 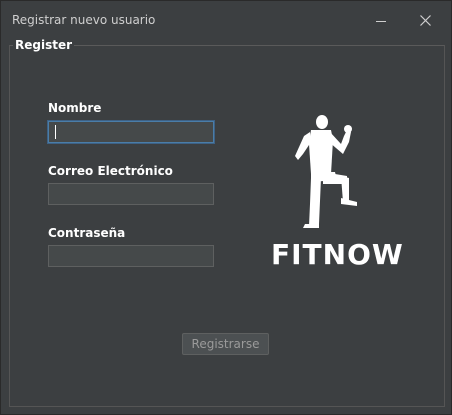 What do you see at coordinates (326, 171) in the screenshot?
I see `runner-figure-icon` at bounding box center [326, 171].